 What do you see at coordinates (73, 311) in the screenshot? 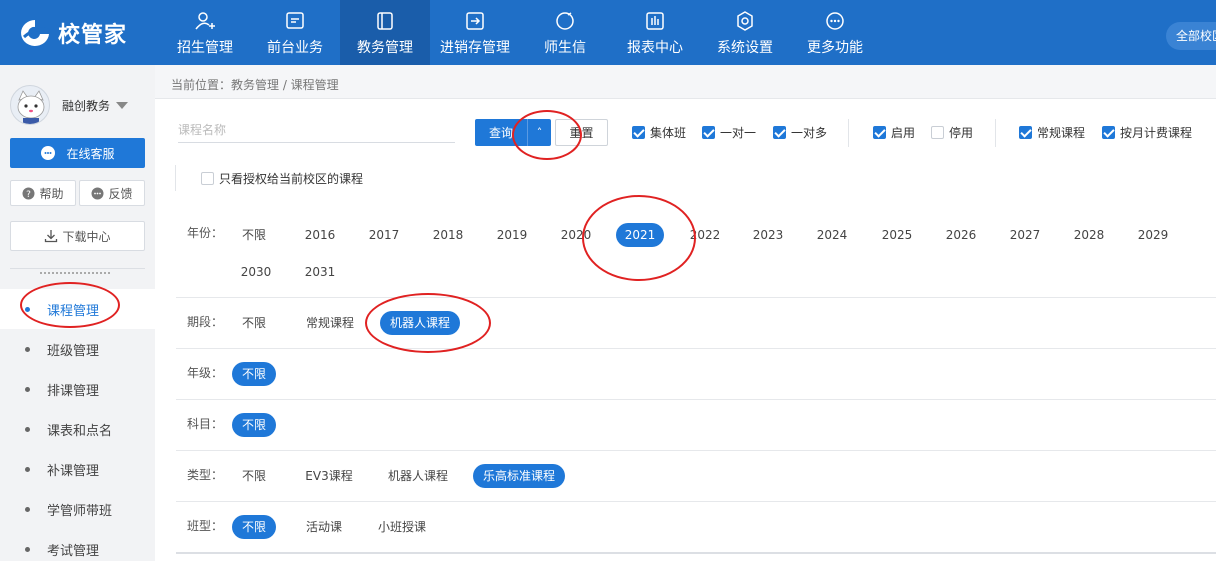
I see `sidebar-item-label: 课程管理` at bounding box center [73, 311].